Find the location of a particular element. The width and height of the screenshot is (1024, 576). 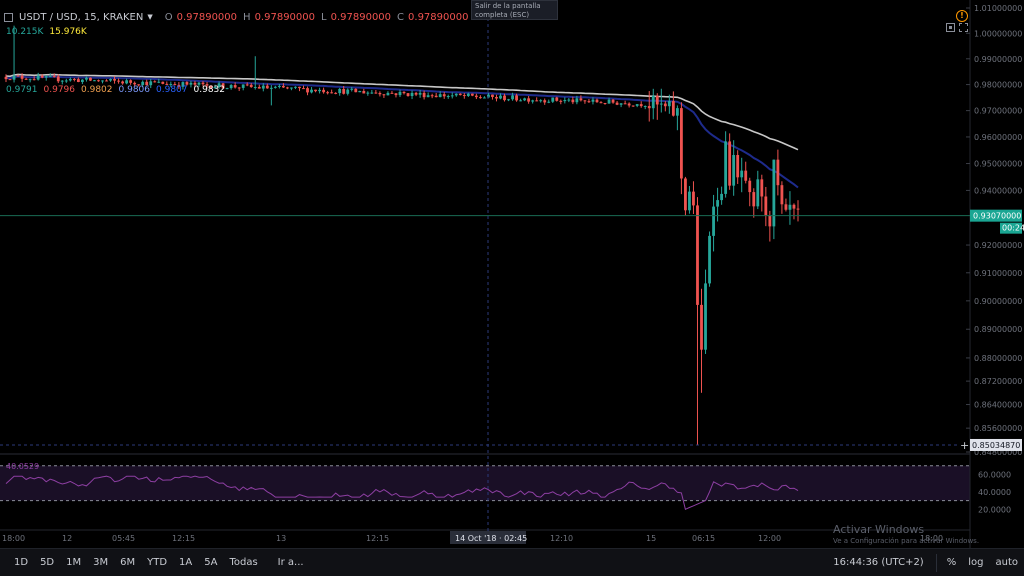

range-button-1d: 1D is located at coordinates (21, 562).